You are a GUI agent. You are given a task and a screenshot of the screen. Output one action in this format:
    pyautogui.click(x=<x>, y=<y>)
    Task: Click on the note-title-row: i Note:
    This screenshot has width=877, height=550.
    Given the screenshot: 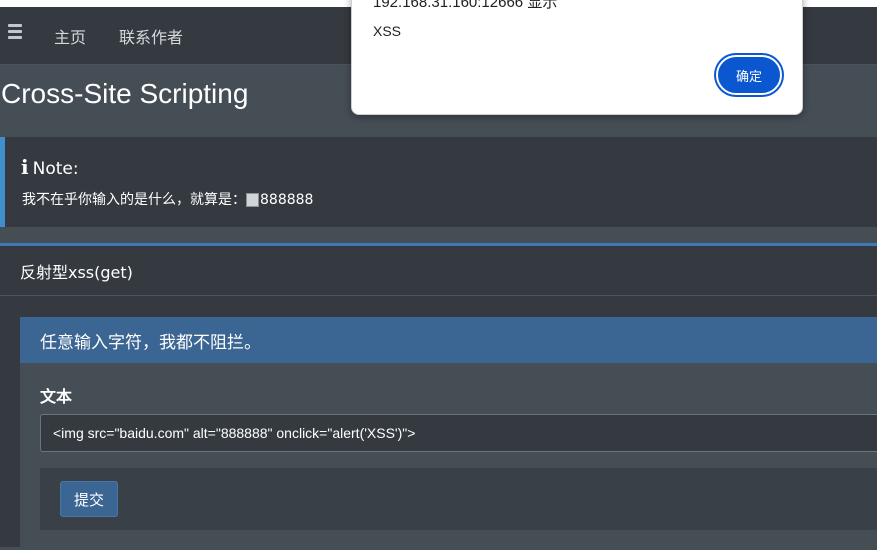 What is the action you would take?
    pyautogui.click(x=50, y=167)
    